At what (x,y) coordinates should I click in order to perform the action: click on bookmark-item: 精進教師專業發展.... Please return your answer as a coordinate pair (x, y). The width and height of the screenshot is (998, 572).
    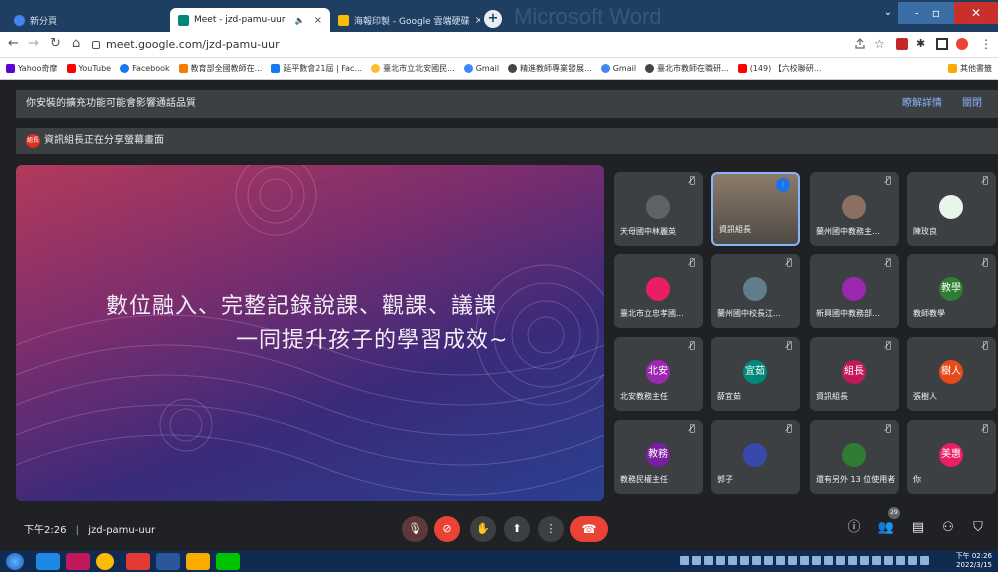
    Looking at the image, I should click on (550, 68).